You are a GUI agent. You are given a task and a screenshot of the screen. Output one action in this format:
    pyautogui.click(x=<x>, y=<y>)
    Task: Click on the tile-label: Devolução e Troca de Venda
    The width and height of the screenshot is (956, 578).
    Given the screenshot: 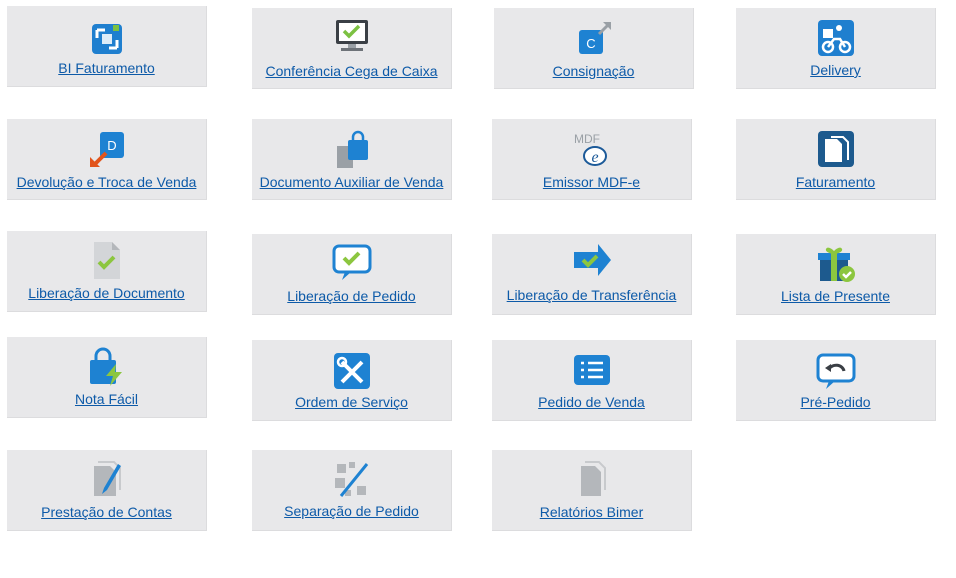 What is the action you would take?
    pyautogui.click(x=106, y=182)
    